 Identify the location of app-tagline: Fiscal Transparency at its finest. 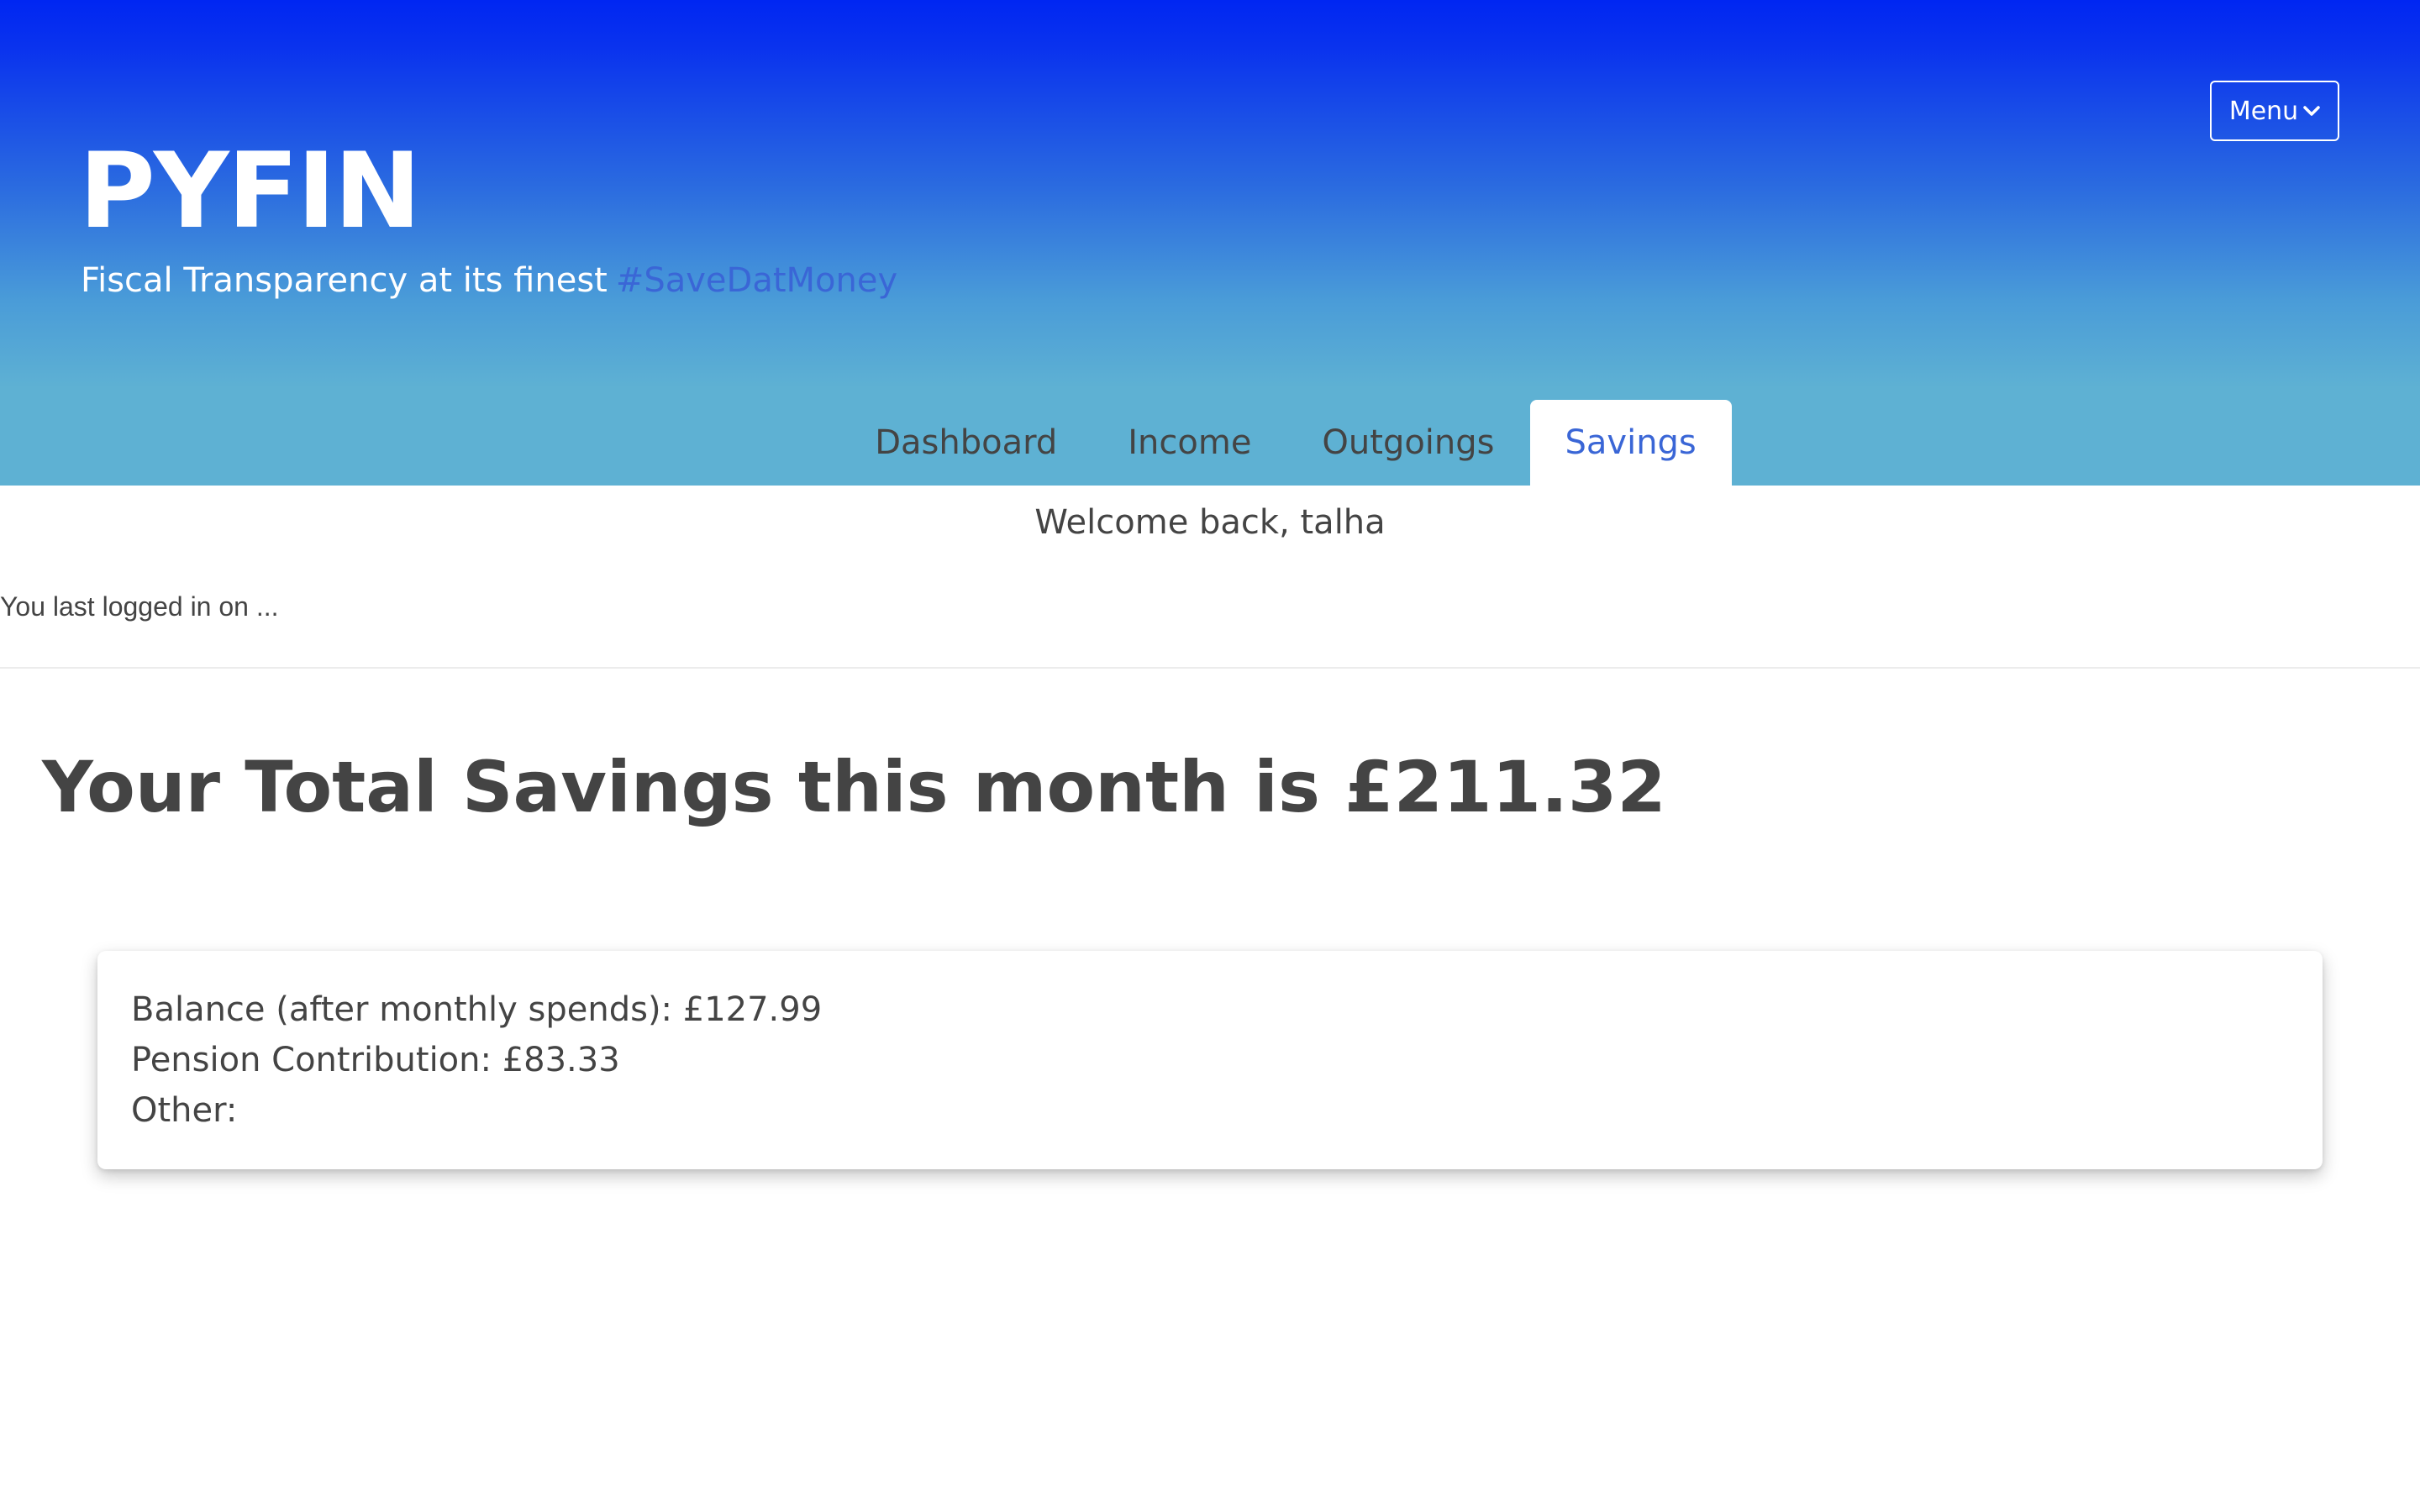
(344, 280).